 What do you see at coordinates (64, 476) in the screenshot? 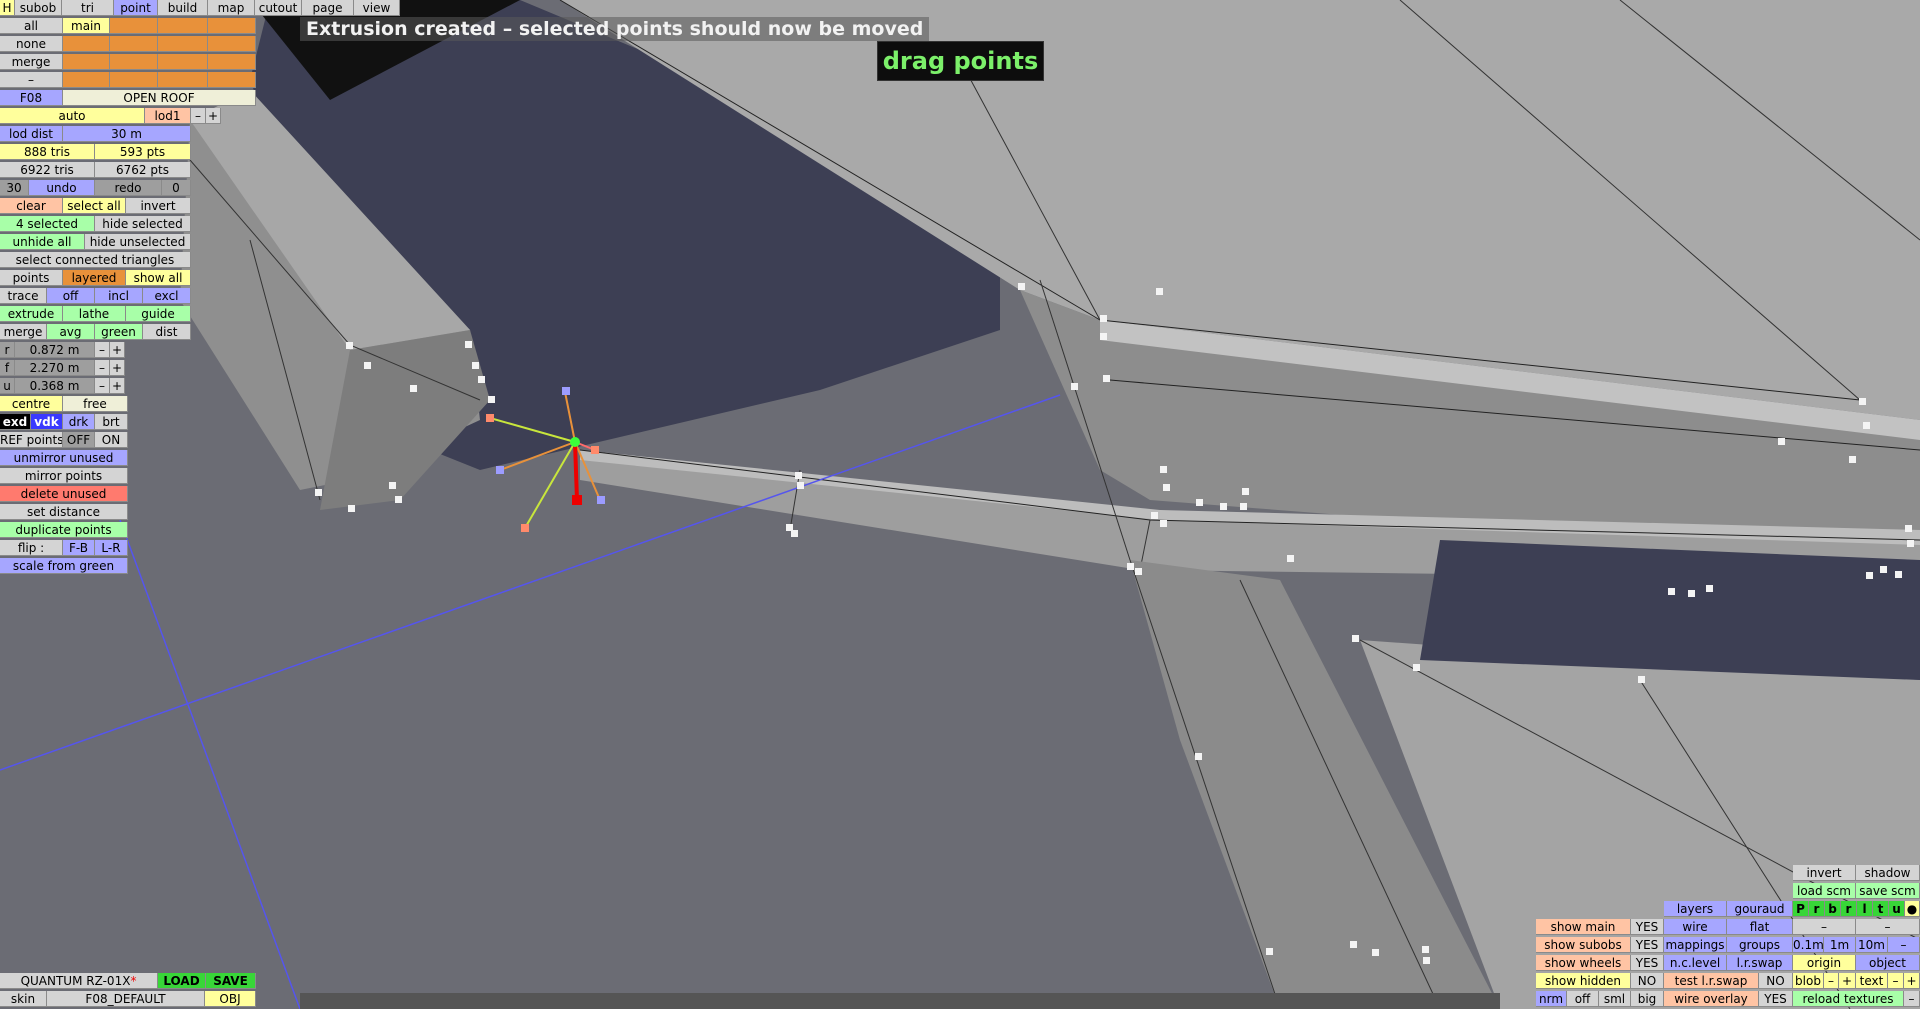
I see `mirror-points-button: mirror points` at bounding box center [64, 476].